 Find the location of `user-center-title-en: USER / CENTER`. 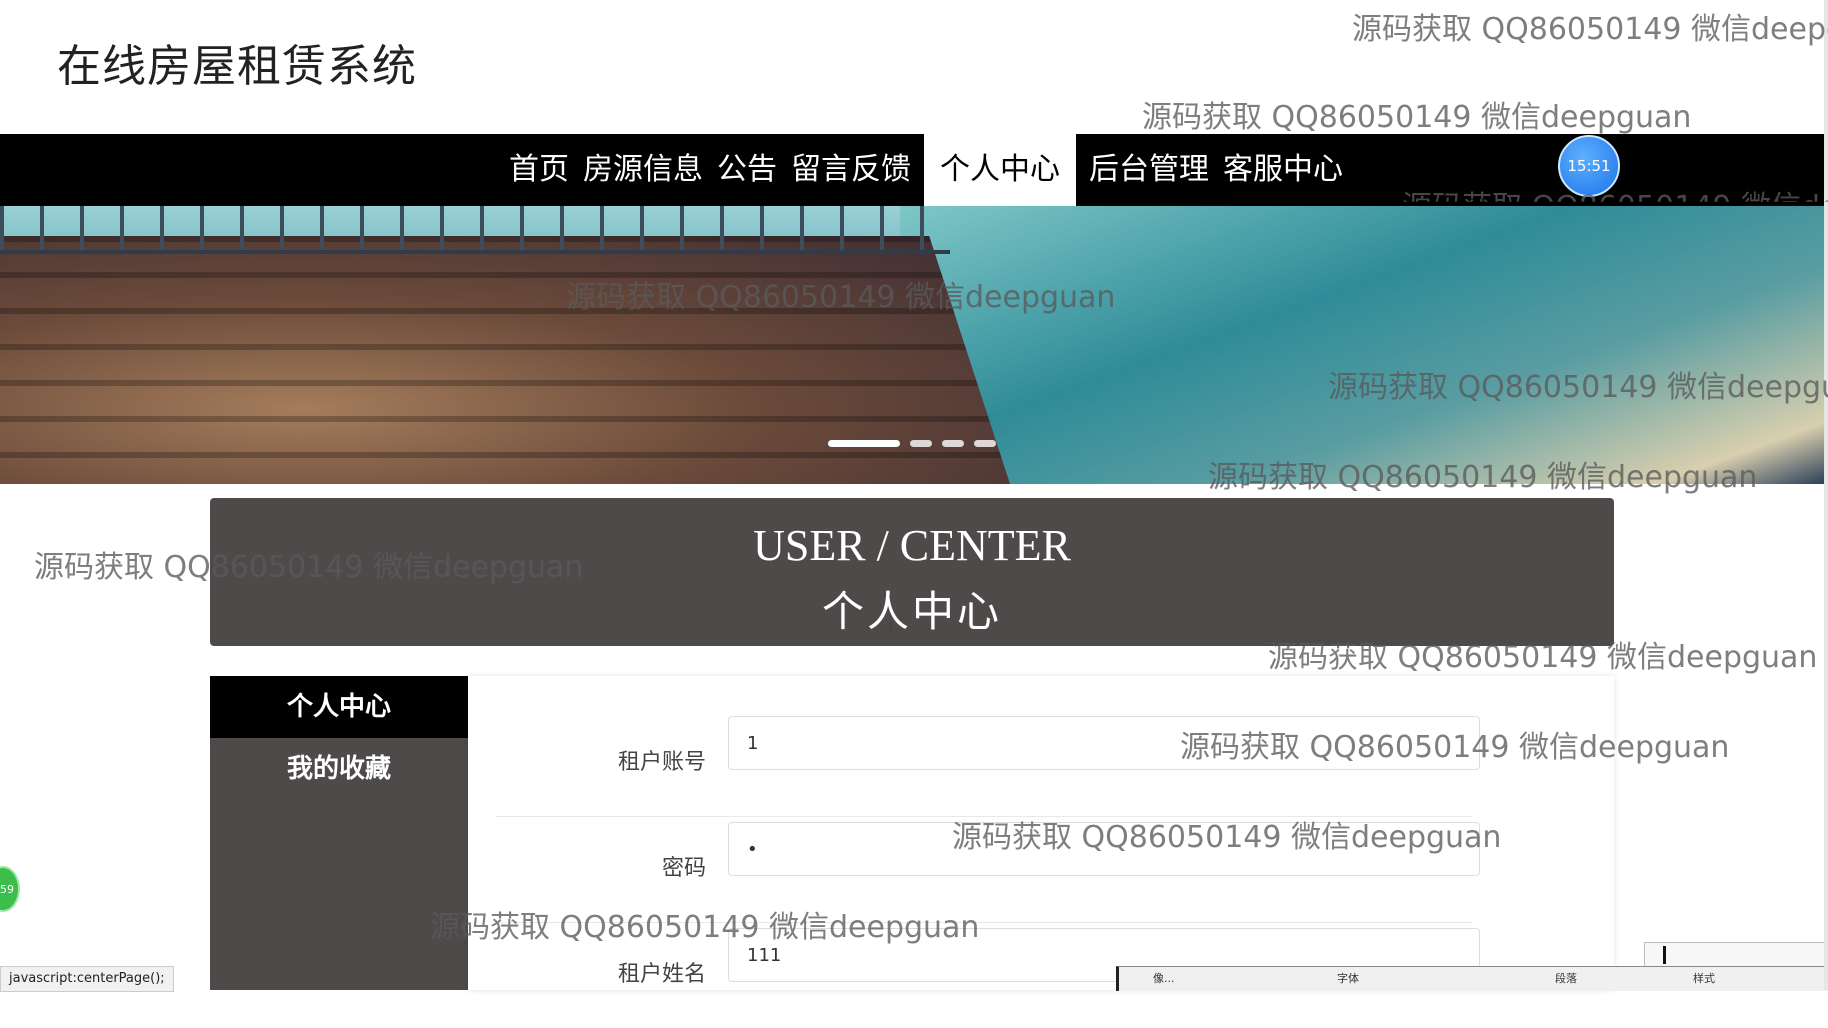

user-center-title-en: USER / CENTER is located at coordinates (912, 545).